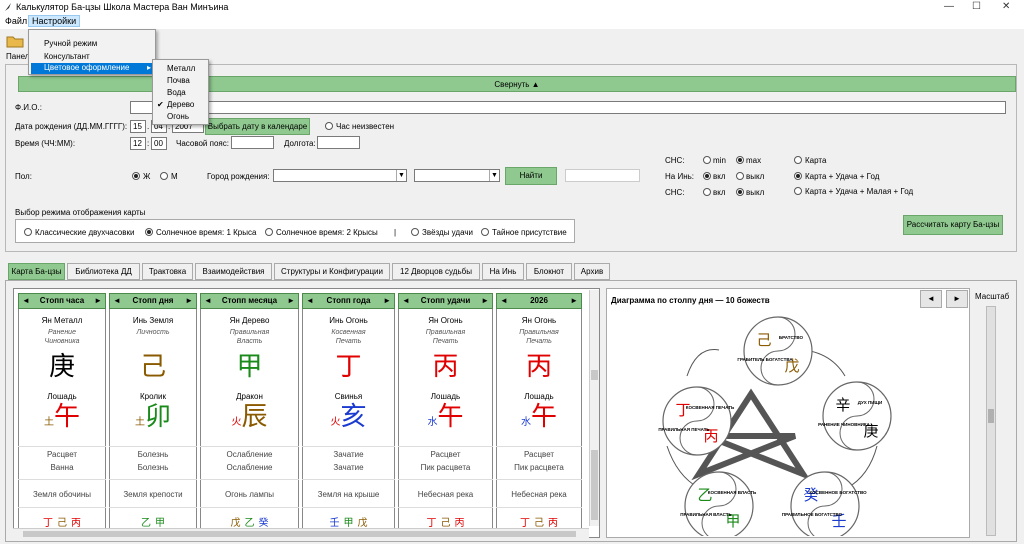 Image resolution: width=1024 pixels, height=544 pixels. I want to click on lon-input, so click(338, 142).